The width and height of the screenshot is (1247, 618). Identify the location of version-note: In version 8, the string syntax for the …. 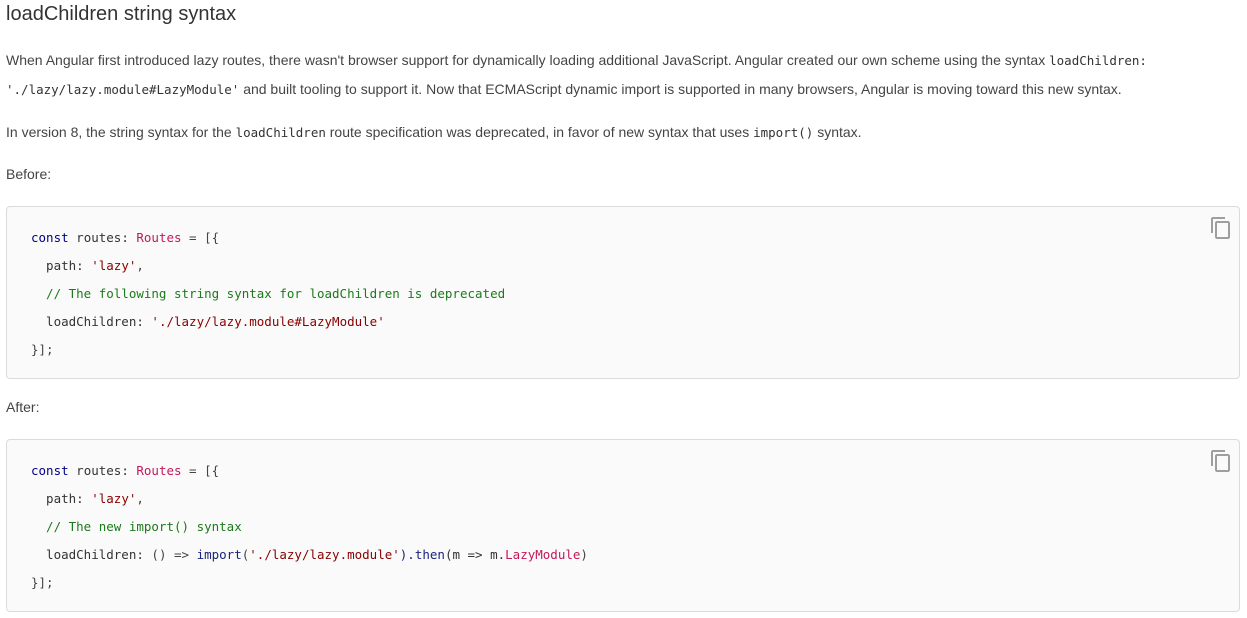
(434, 132).